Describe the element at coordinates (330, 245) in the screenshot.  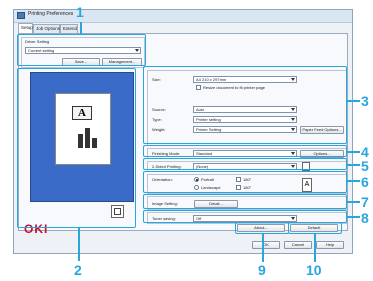
I see `help-button: Help` at that location.